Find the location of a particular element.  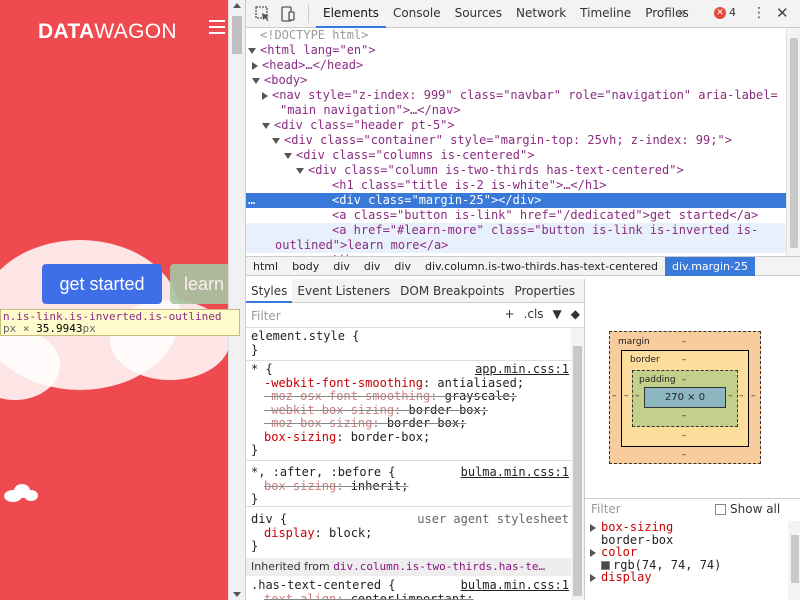

css-property: text-align: center!important; is located at coordinates (408, 596).